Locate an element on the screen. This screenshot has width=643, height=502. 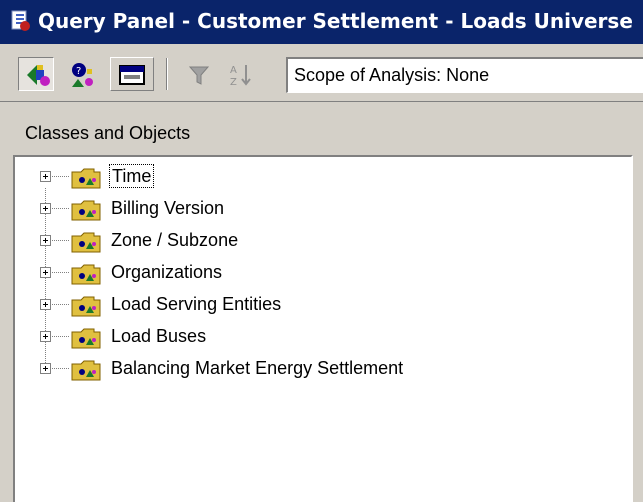
tree-item-load-buses: Load Buses is located at coordinates (315, 337).